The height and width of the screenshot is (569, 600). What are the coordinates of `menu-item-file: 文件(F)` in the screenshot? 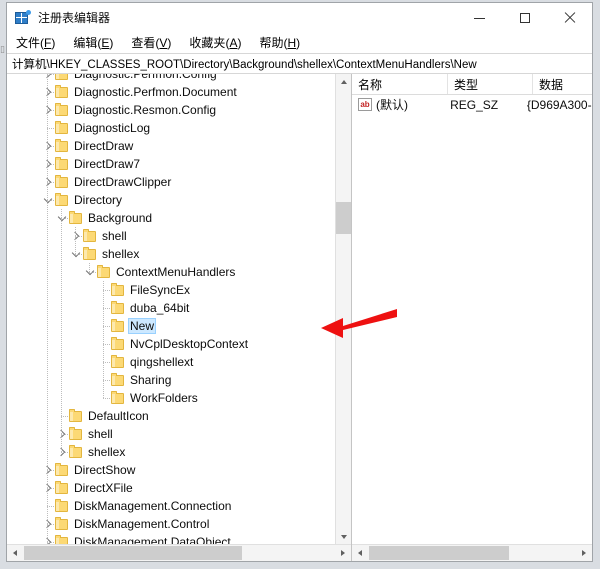 It's located at (40, 42).